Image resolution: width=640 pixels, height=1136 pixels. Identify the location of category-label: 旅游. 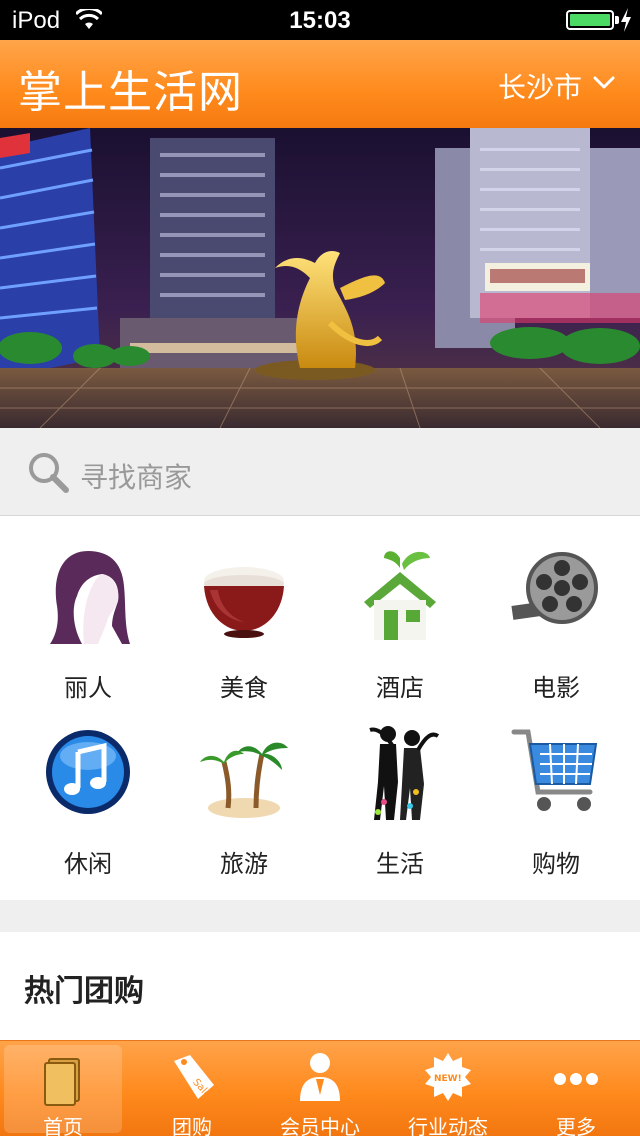
(244, 864).